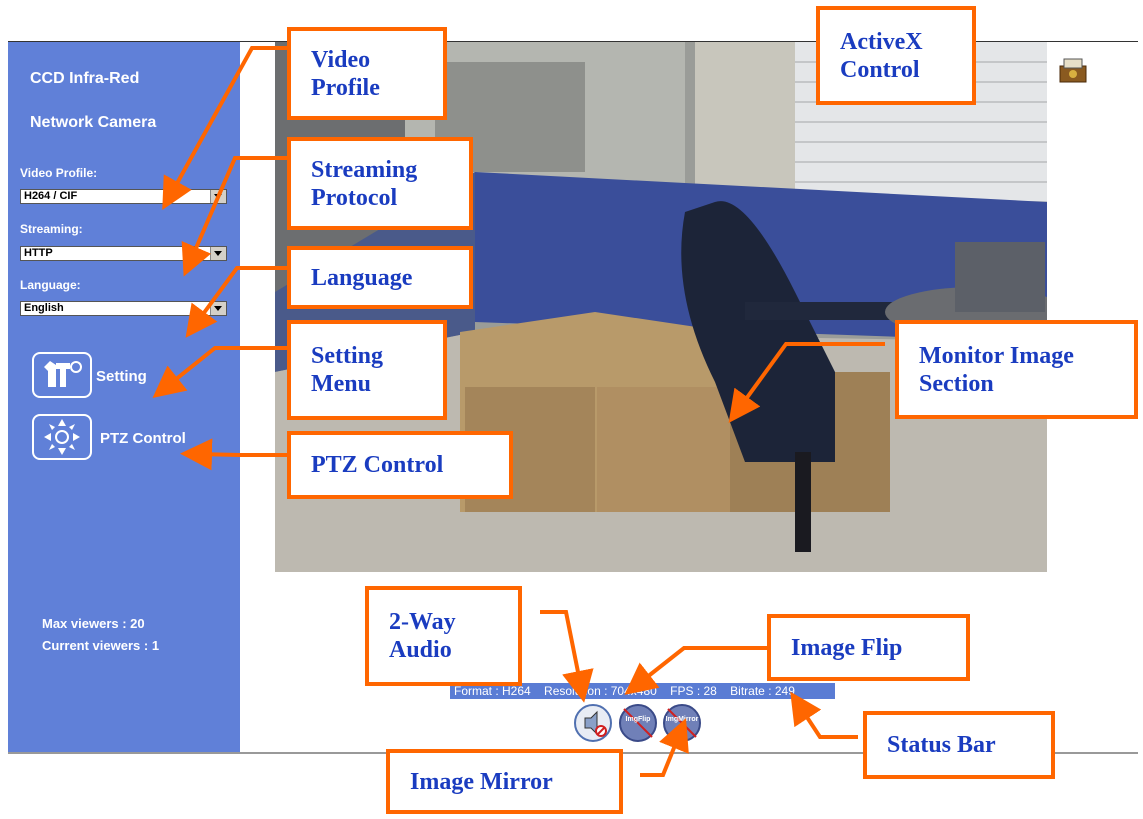 Image resolution: width=1143 pixels, height=819 pixels. I want to click on callout-language: Language, so click(380, 277).